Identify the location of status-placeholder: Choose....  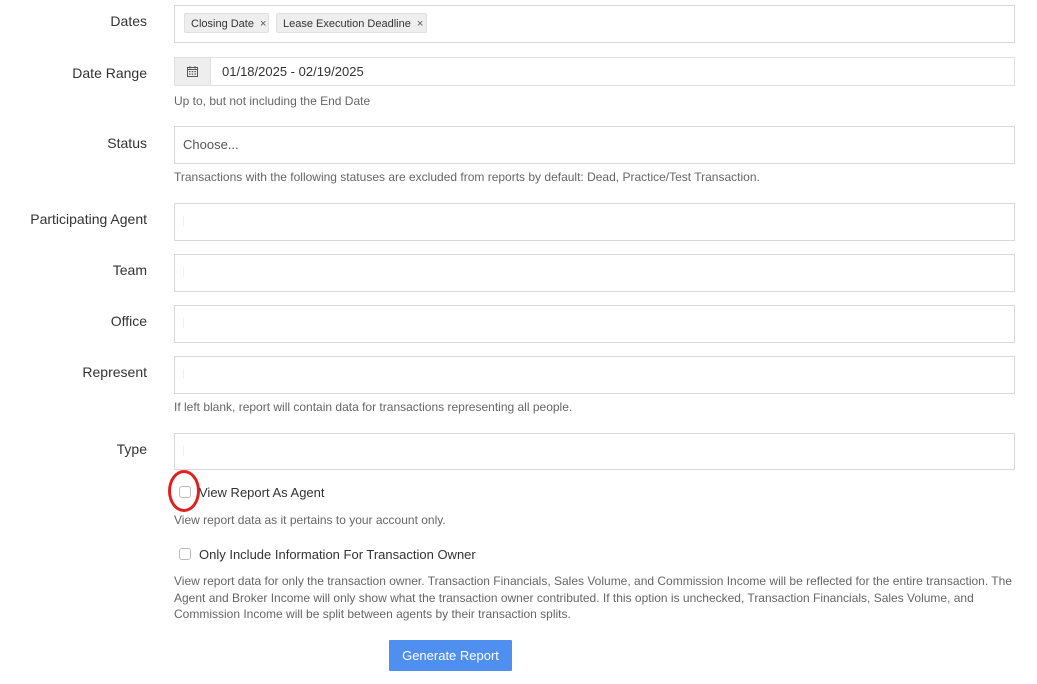
(211, 144).